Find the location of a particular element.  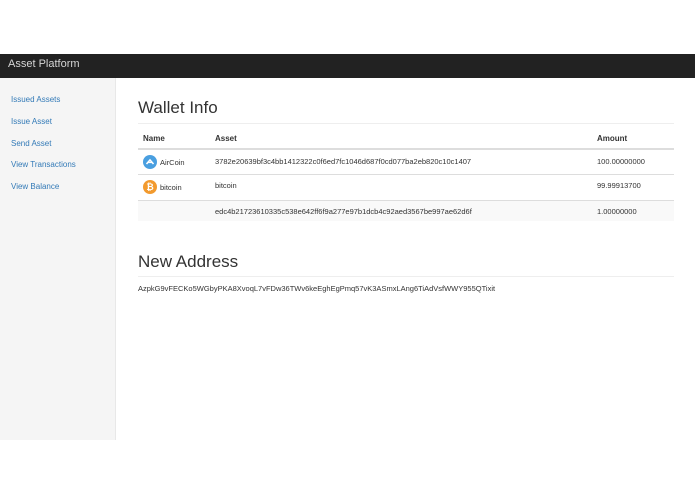

column-header-amount: Amount is located at coordinates (612, 138).